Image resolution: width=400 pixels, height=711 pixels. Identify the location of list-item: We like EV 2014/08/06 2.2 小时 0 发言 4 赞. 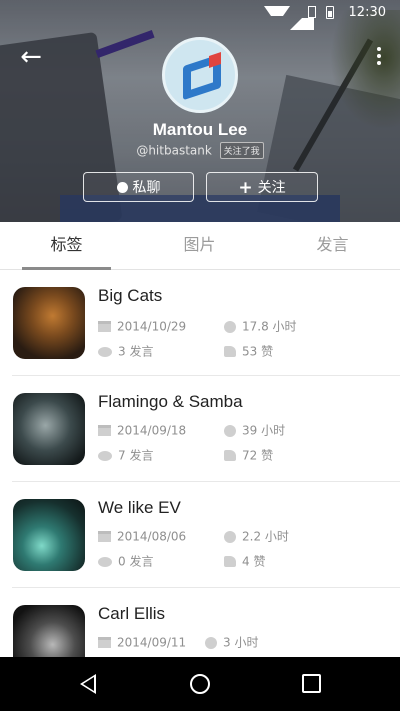
(200, 535).